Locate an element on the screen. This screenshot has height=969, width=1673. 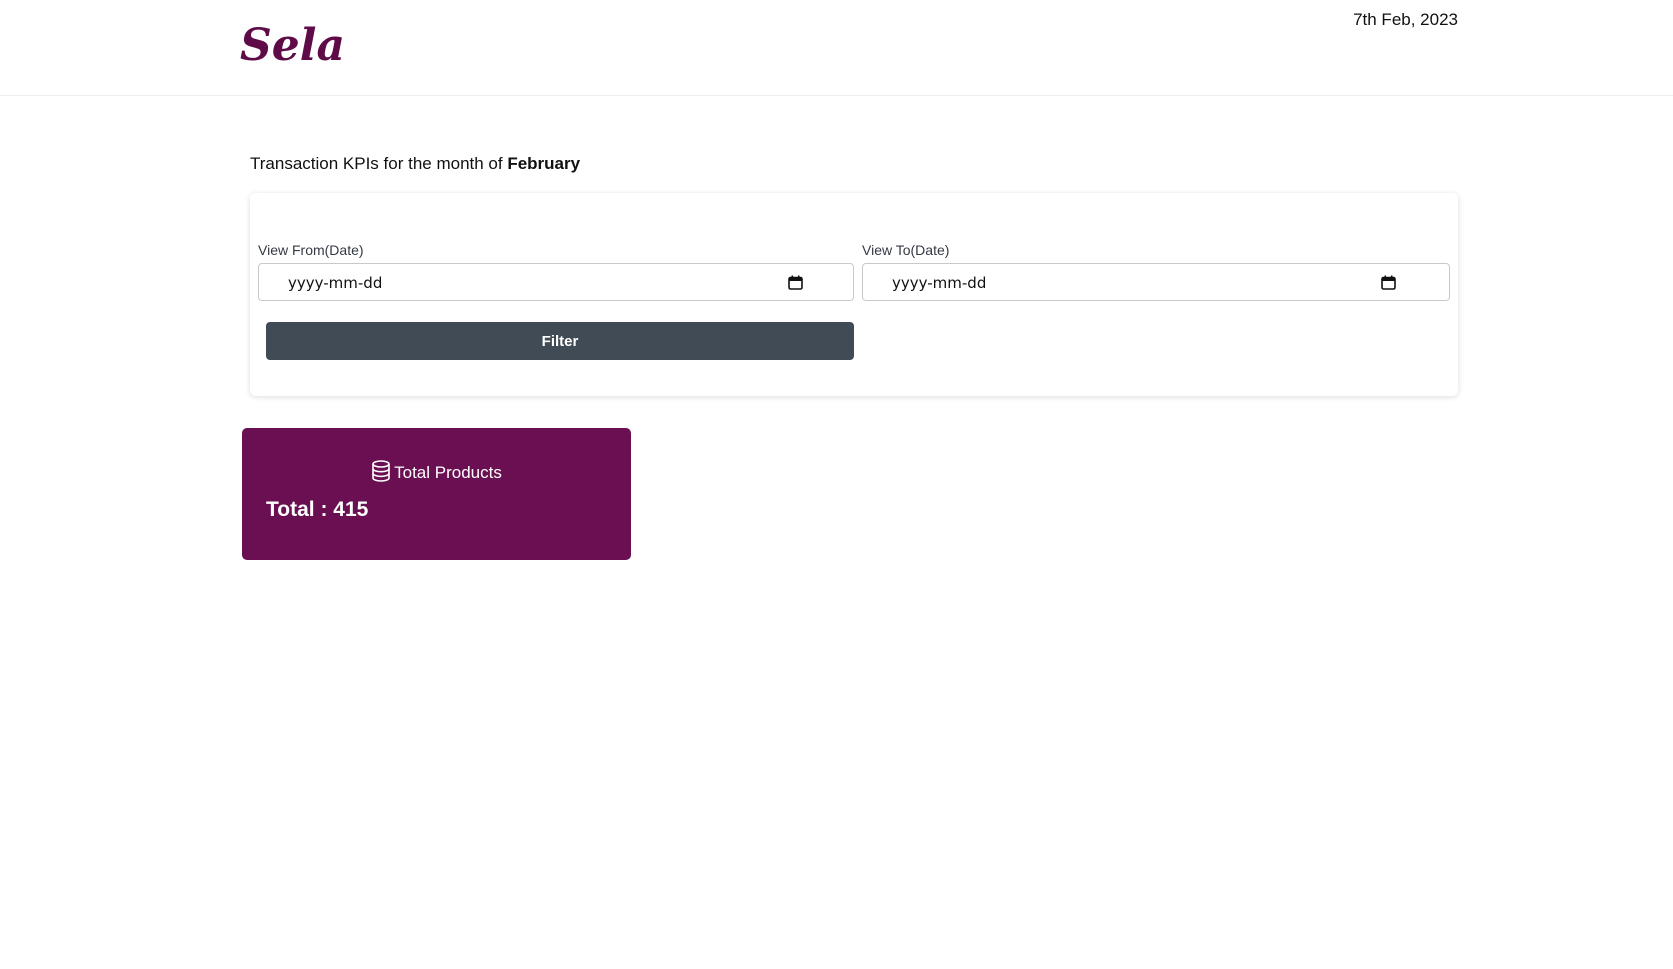
selar-logo: Selar is located at coordinates (292, 45).